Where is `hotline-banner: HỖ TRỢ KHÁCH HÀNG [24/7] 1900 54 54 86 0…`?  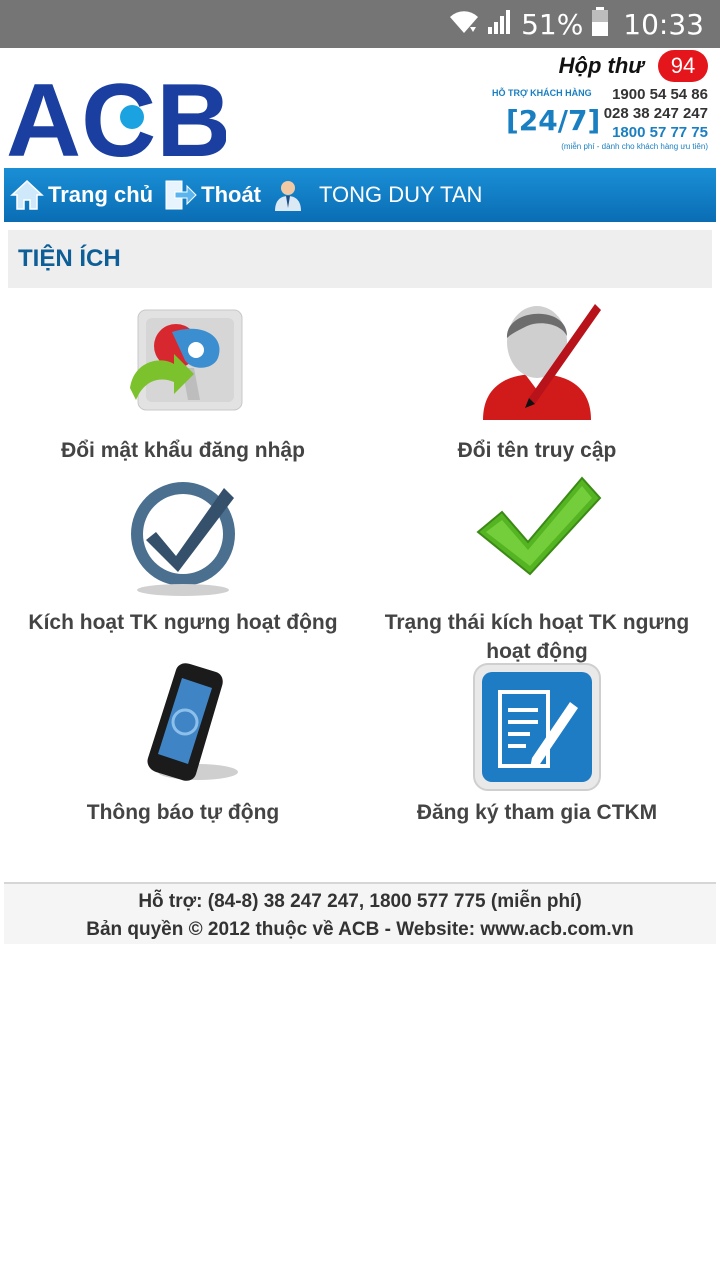 hotline-banner: HỖ TRỢ KHÁCH HÀNG [24/7] 1900 54 54 86 0… is located at coordinates (600, 121).